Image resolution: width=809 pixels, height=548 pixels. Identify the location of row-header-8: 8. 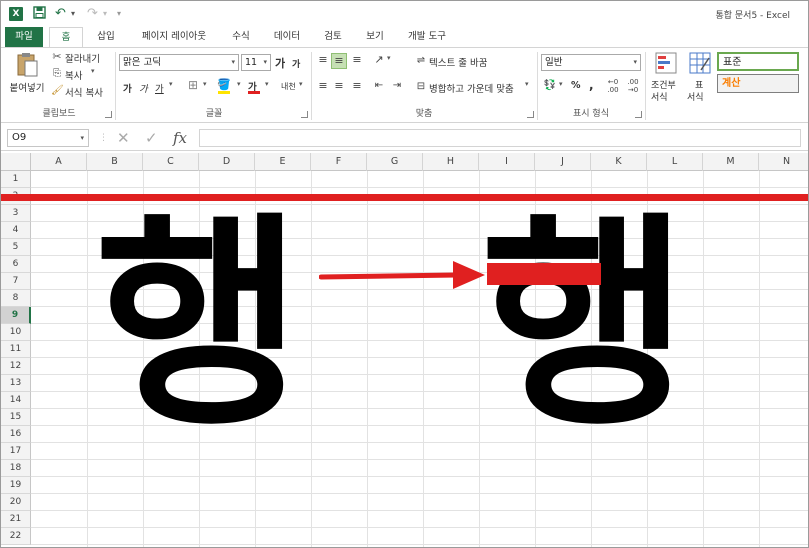
(16, 298).